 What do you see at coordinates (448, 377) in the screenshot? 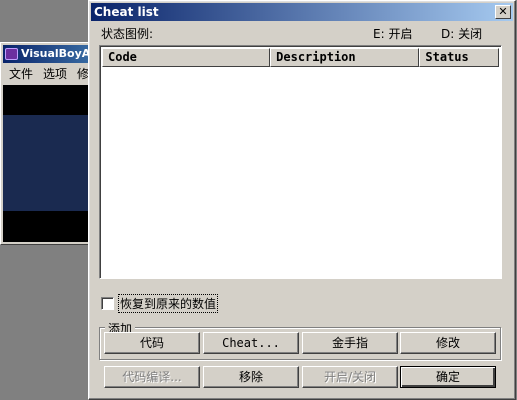
I see `ok-button: 确定` at bounding box center [448, 377].